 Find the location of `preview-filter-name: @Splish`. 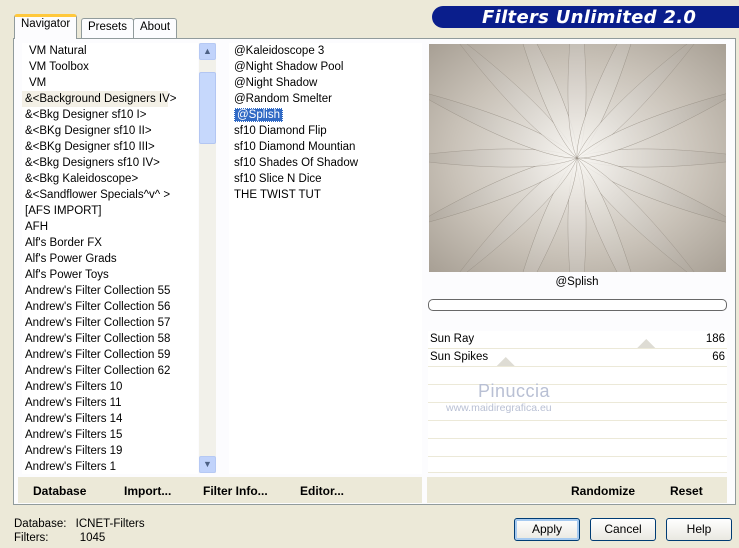

preview-filter-name: @Splish is located at coordinates (577, 282).